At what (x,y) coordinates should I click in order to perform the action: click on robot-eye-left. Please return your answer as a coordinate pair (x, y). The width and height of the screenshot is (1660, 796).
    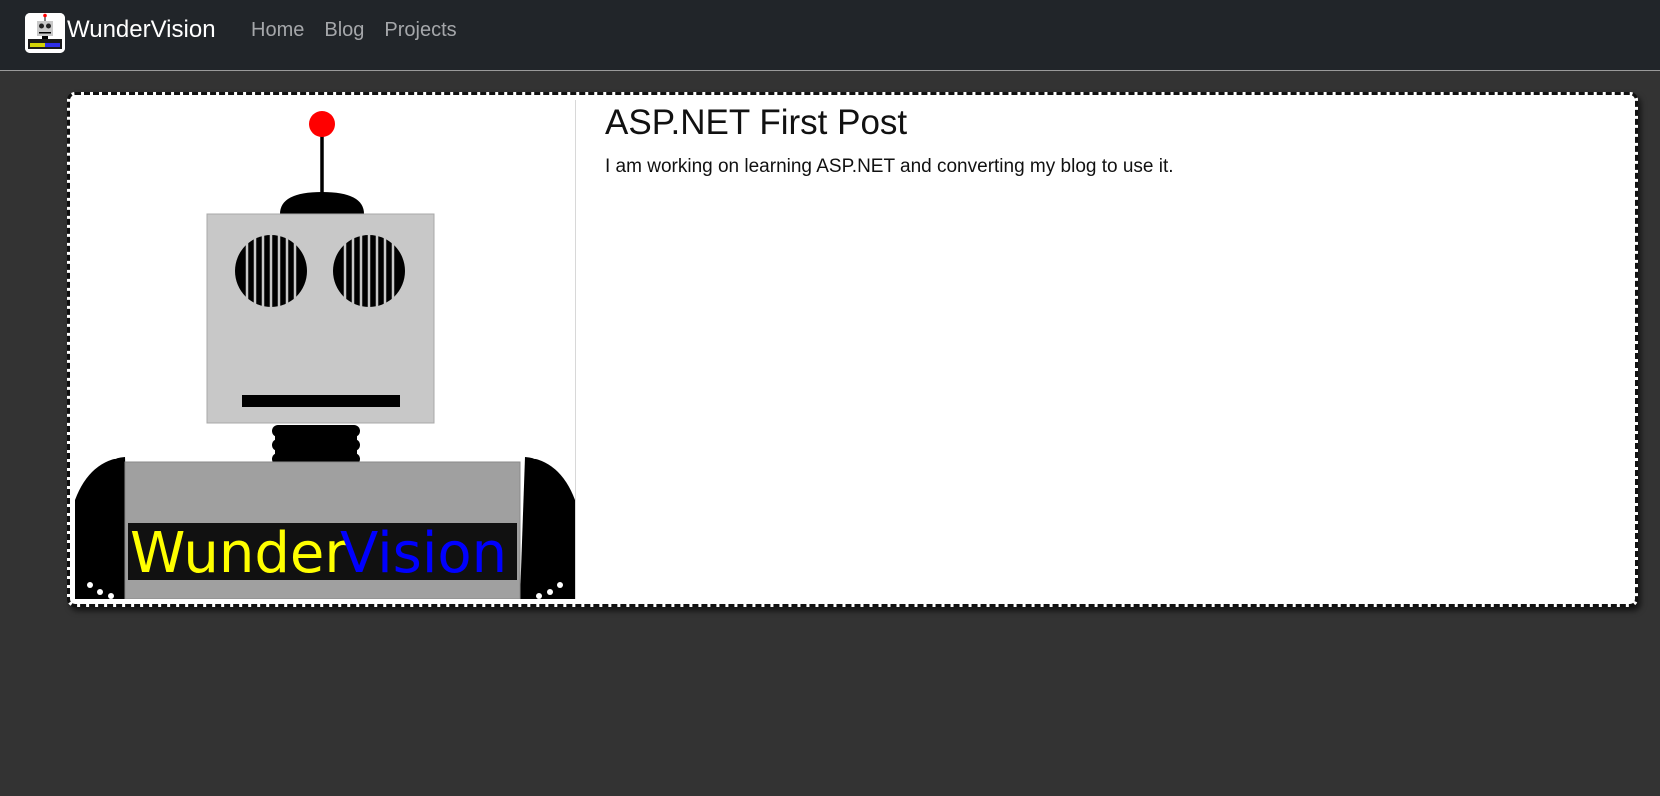
    Looking at the image, I should click on (271, 271).